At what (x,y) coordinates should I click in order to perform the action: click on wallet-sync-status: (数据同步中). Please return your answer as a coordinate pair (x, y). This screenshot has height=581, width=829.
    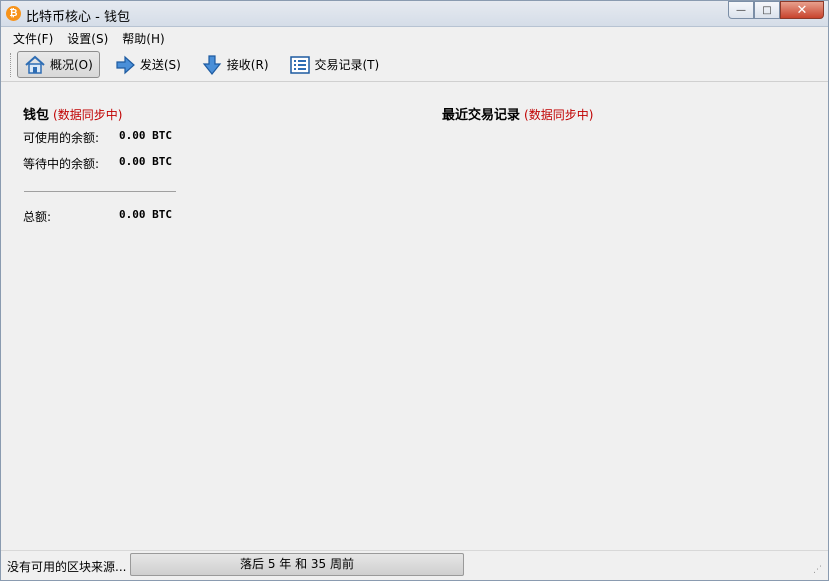
    Looking at the image, I should click on (87, 115).